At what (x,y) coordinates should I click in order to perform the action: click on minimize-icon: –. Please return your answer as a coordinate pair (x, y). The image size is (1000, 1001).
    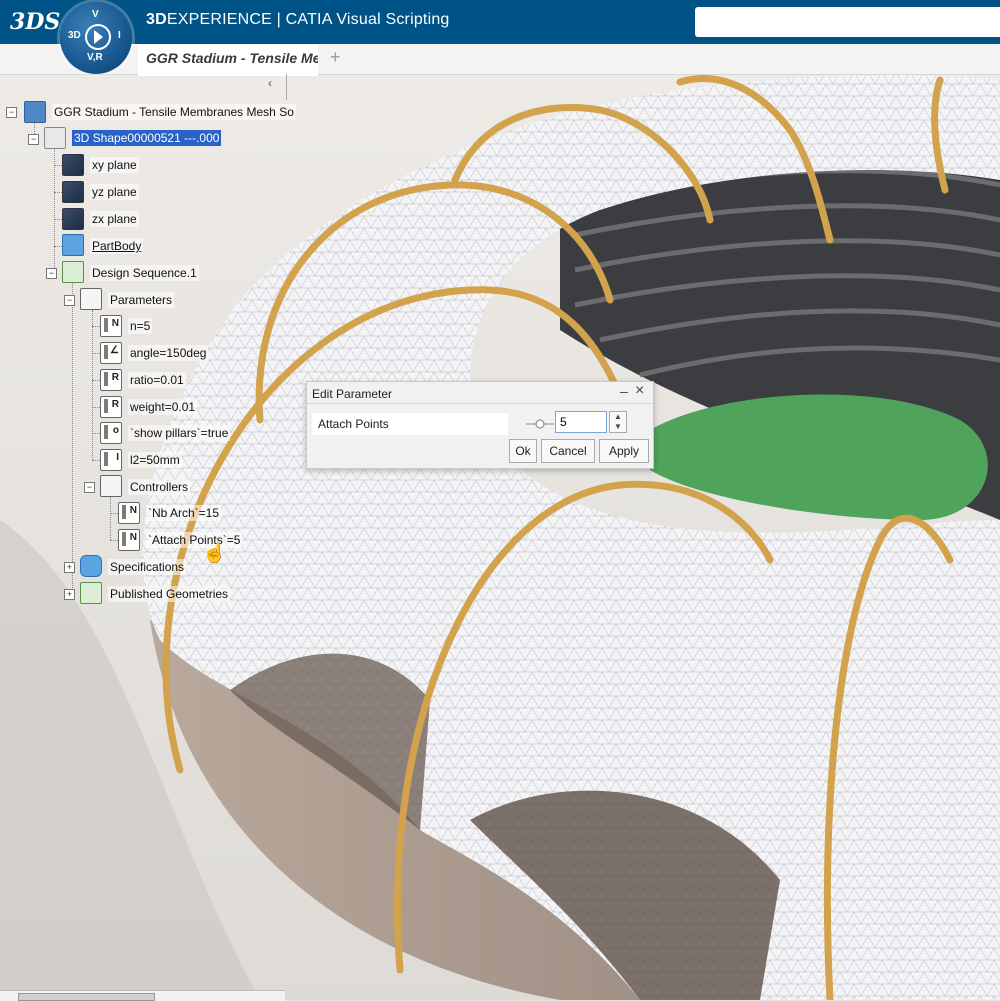
    Looking at the image, I should click on (624, 391).